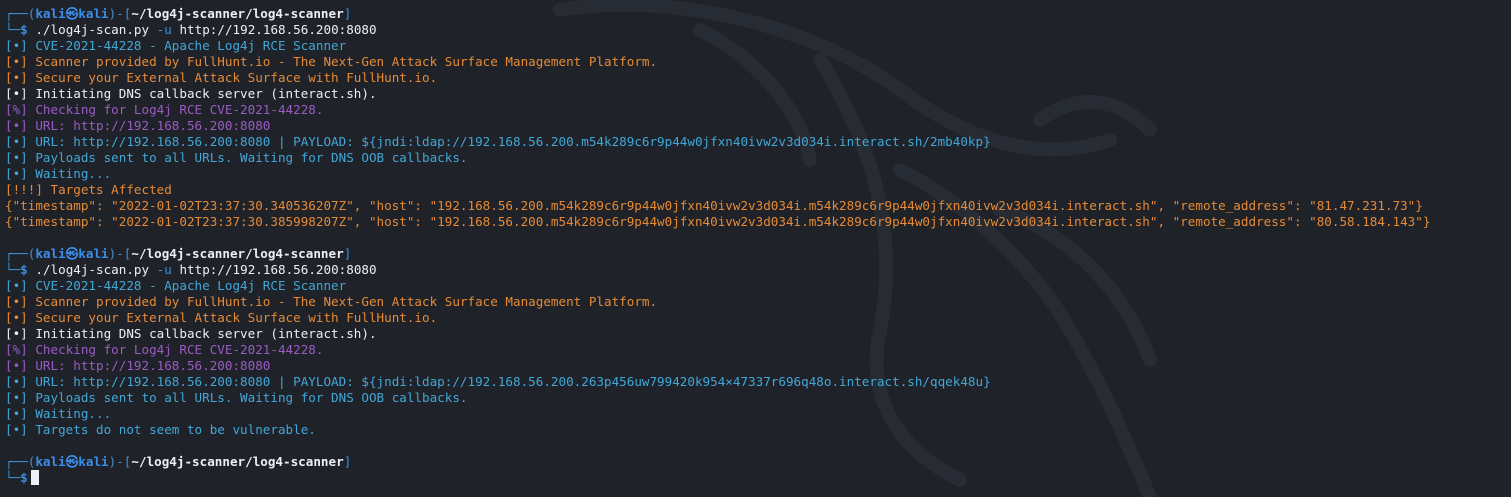  Describe the element at coordinates (13, 269) in the screenshot. I see `prompt-frame: └─` at that location.